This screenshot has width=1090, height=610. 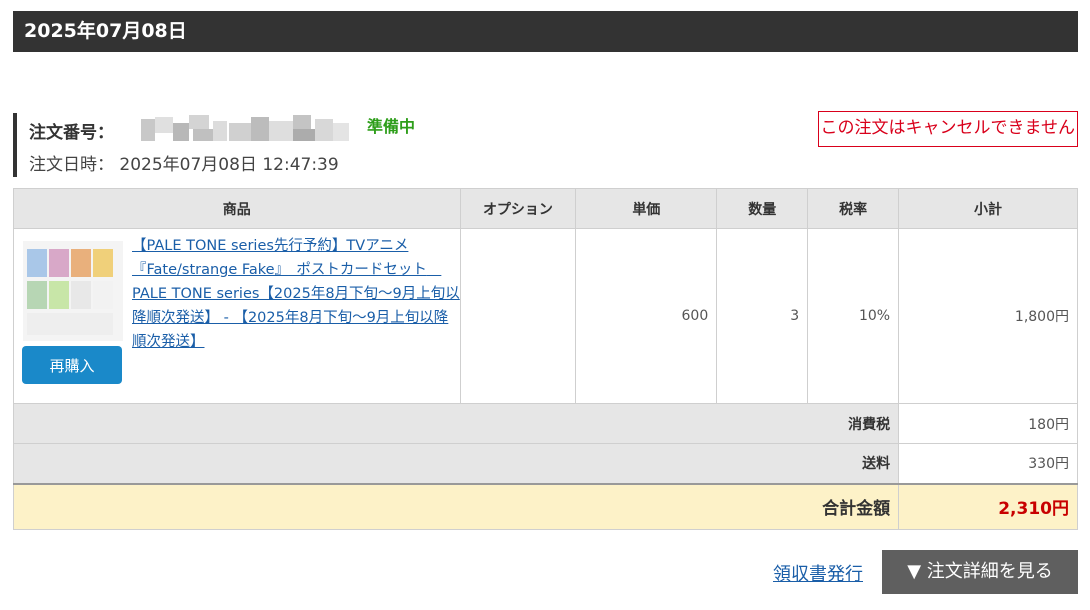 I want to click on shipping-label: 送料, so click(x=456, y=463).